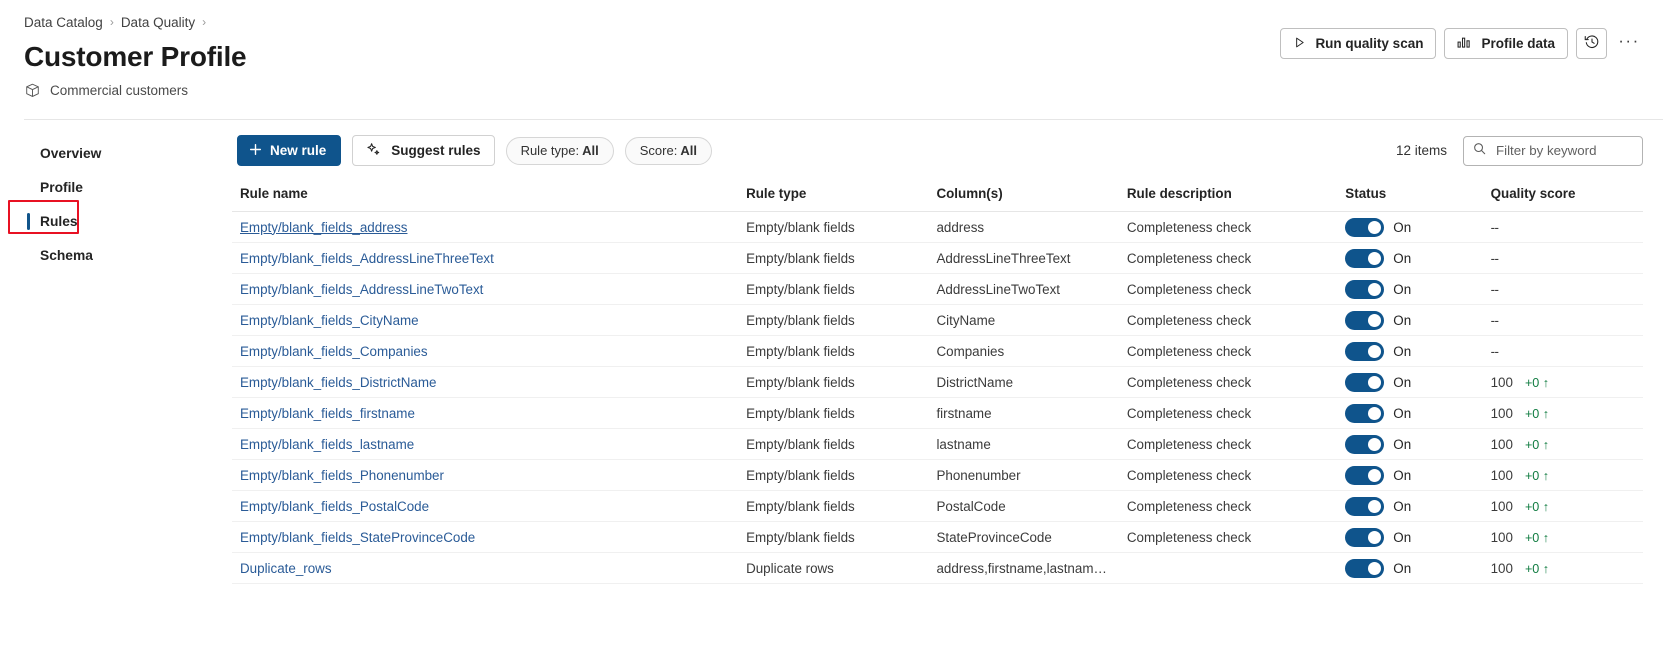 The width and height of the screenshot is (1663, 648). What do you see at coordinates (323, 227) in the screenshot?
I see `rule-name-link: Empty/blank_fields_address` at bounding box center [323, 227].